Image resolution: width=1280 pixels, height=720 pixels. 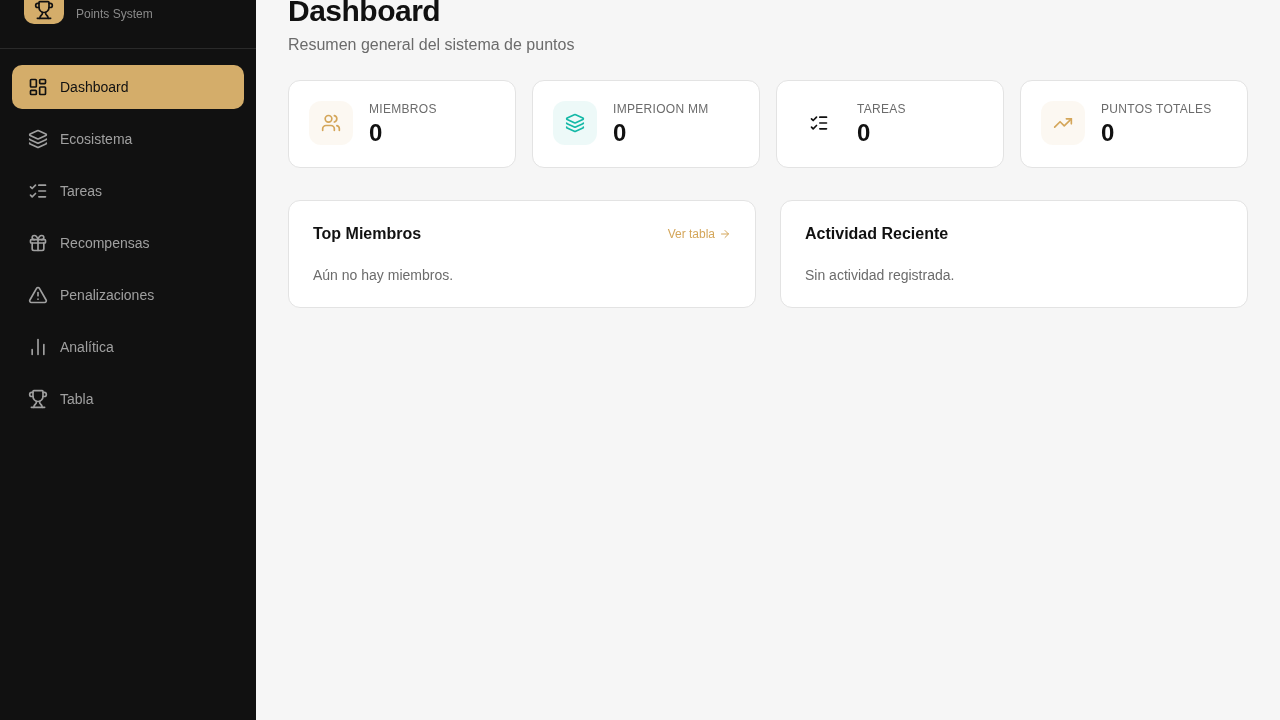 I want to click on gift-icon, so click(x=38, y=243).